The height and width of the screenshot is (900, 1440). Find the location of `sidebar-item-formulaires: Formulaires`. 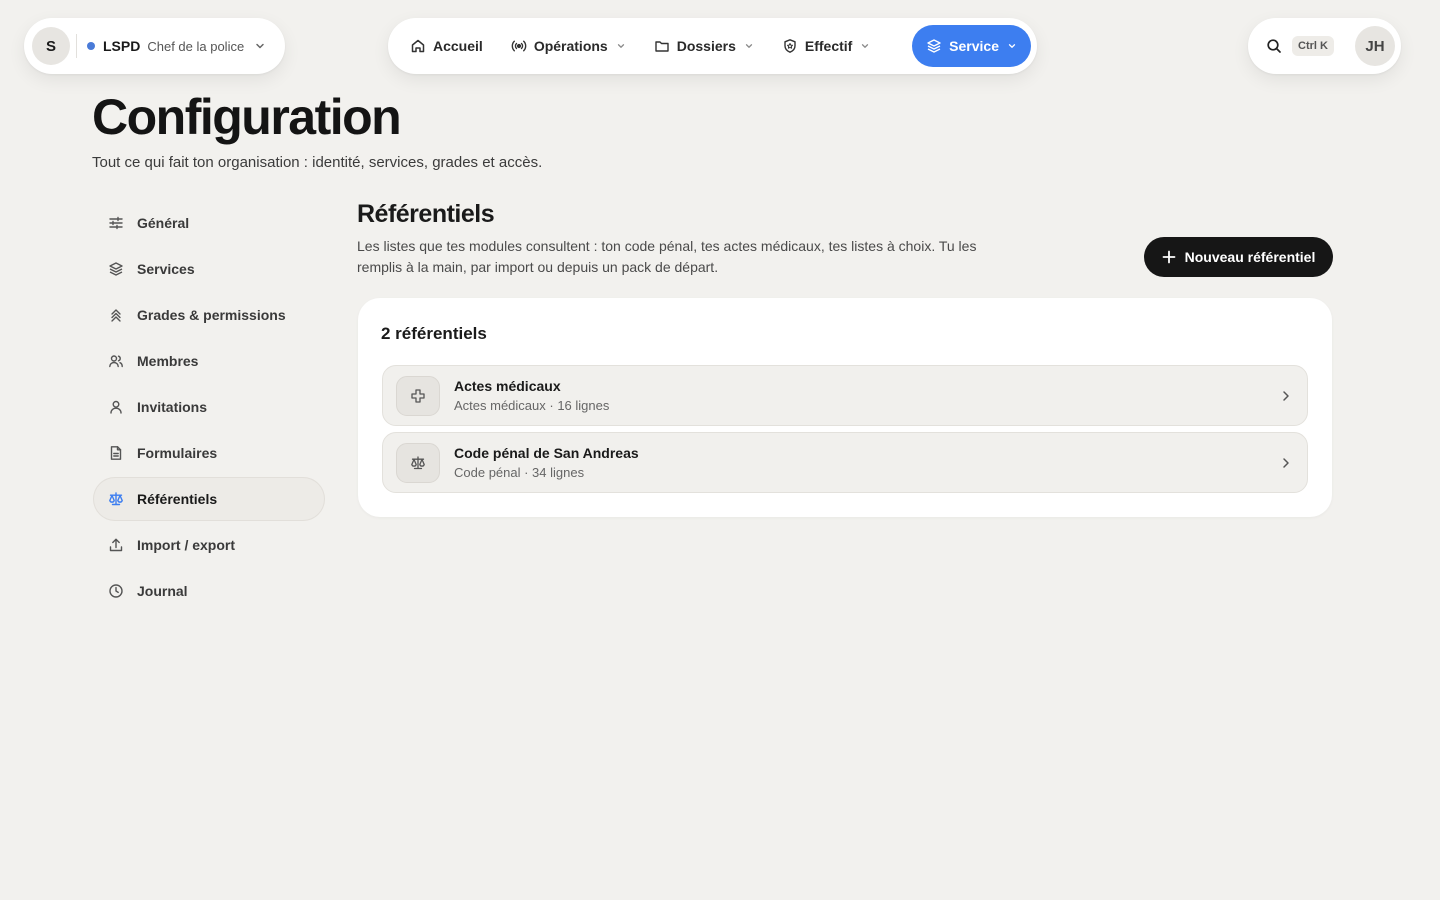

sidebar-item-formulaires: Formulaires is located at coordinates (209, 453).